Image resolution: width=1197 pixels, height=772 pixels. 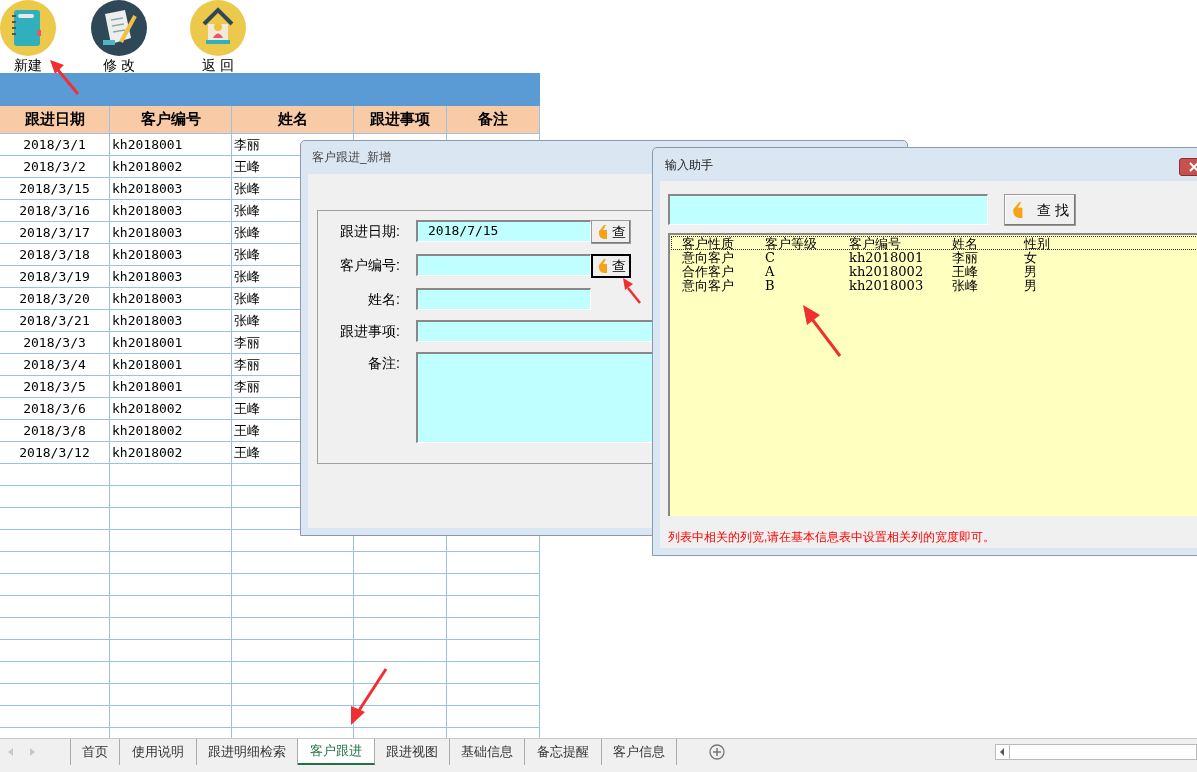 I want to click on add-sheet-icon, so click(x=717, y=752).